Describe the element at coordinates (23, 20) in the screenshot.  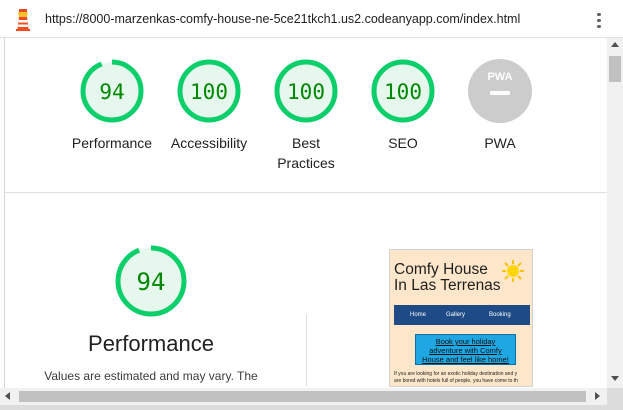
I see `lighthouse-icon` at that location.